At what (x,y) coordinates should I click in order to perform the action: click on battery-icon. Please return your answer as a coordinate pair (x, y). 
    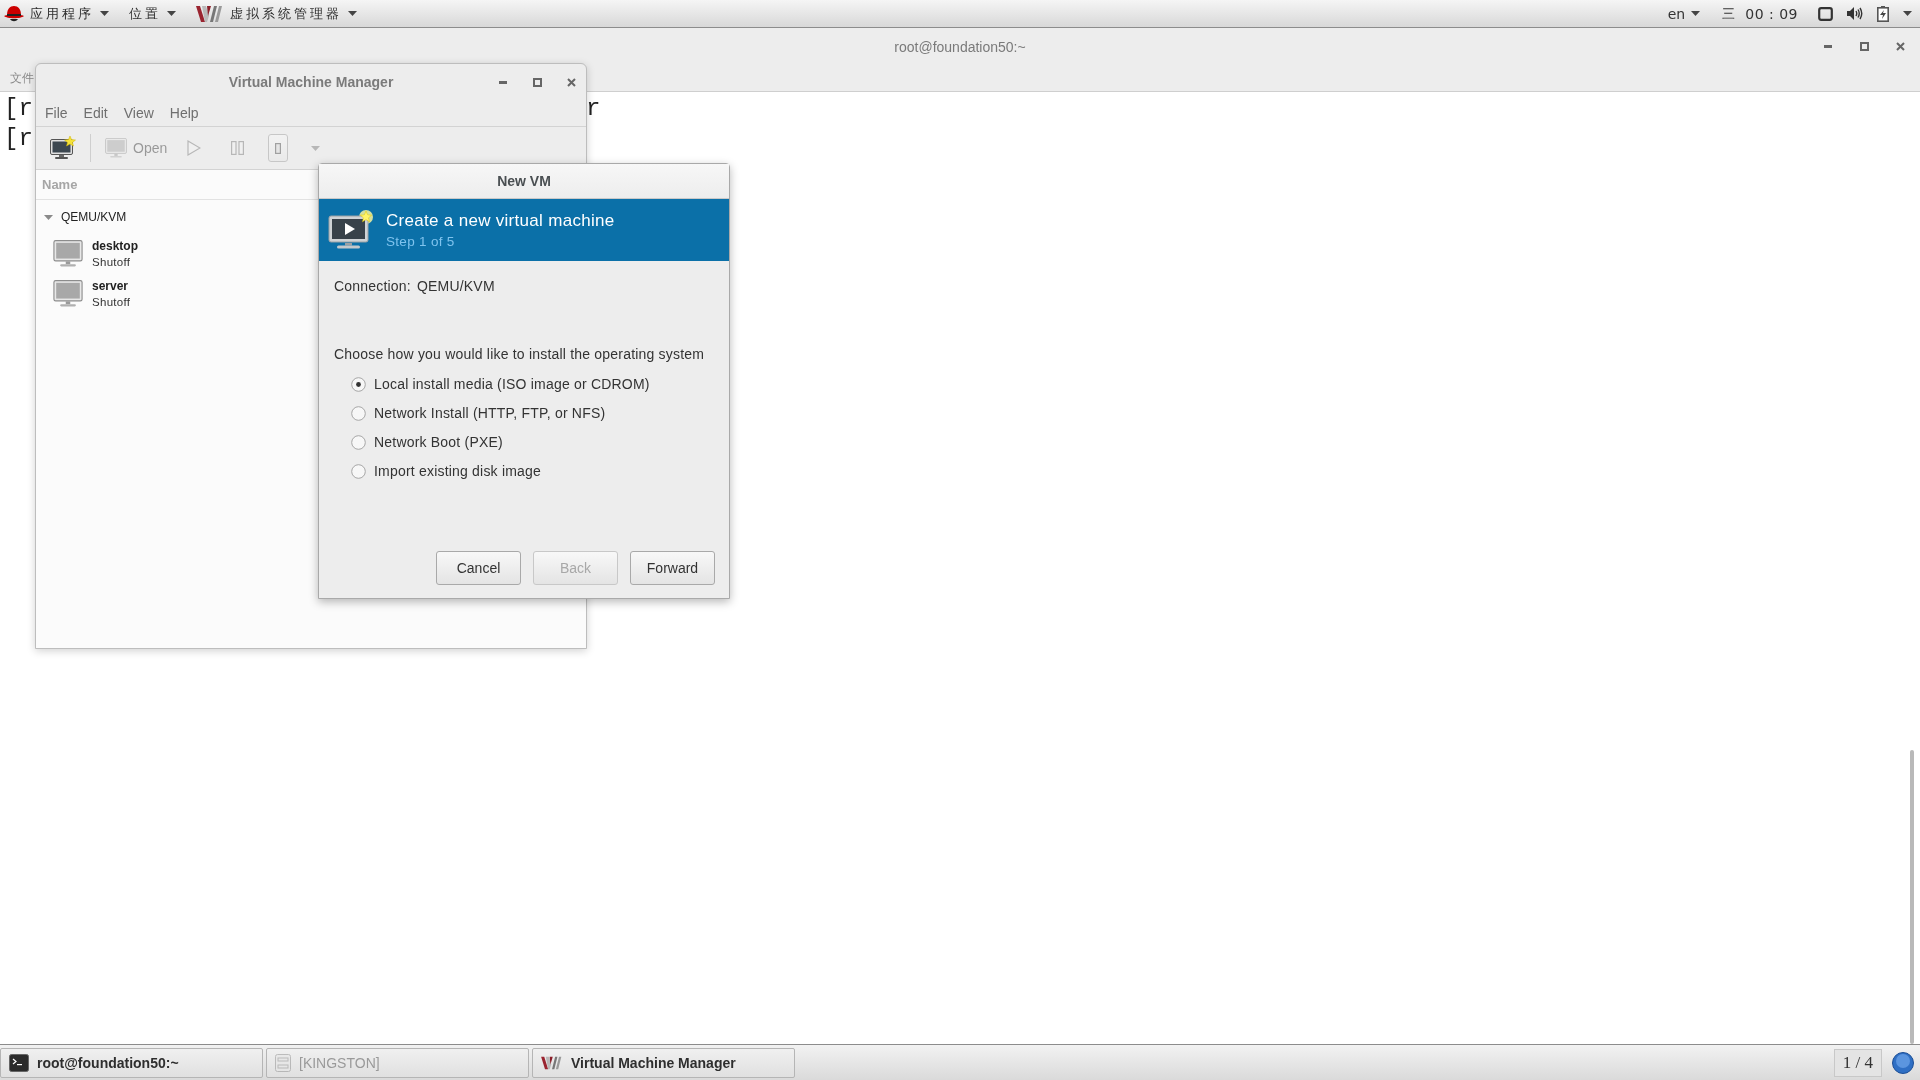
    Looking at the image, I should click on (1883, 13).